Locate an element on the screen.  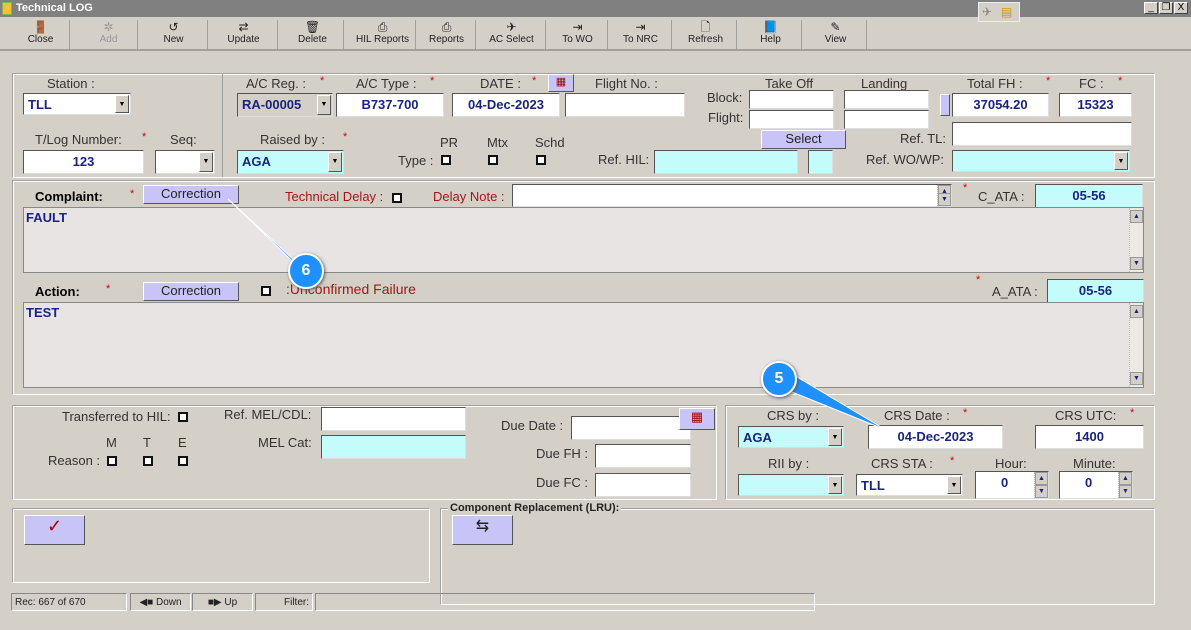
callout-5: 5 is located at coordinates (779, 379).